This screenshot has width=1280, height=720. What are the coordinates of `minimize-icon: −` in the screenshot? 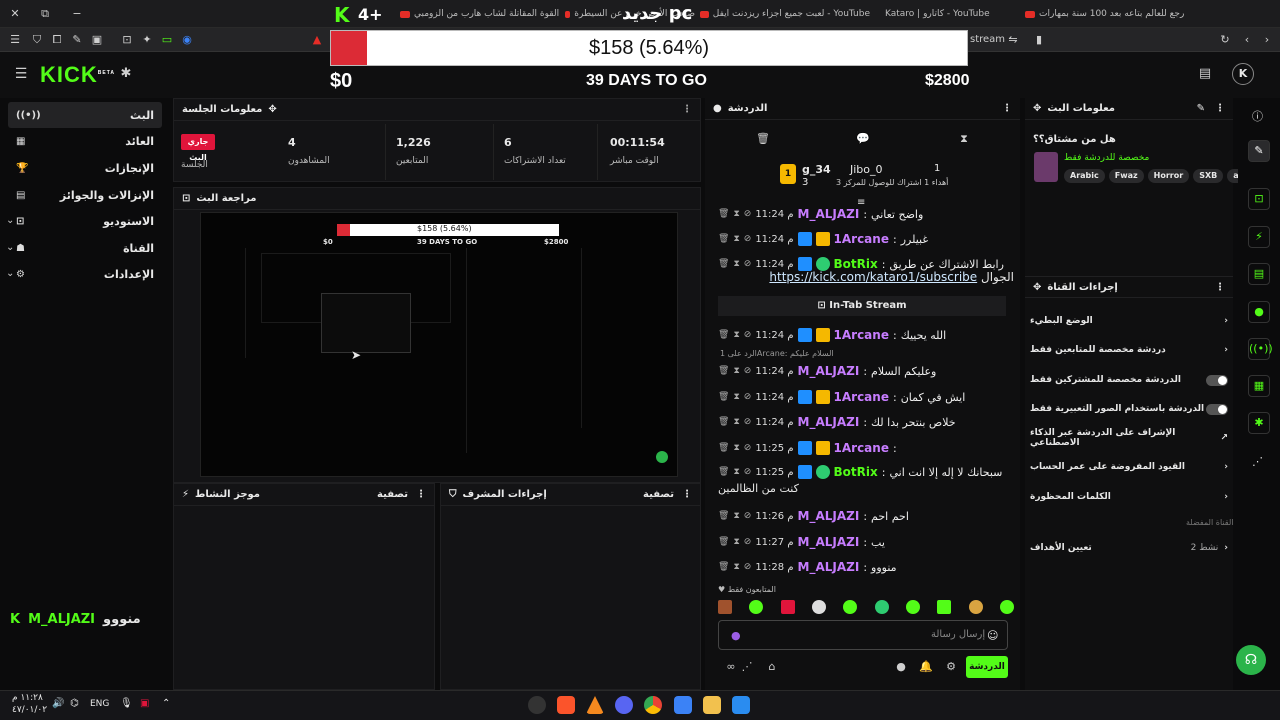 It's located at (77, 14).